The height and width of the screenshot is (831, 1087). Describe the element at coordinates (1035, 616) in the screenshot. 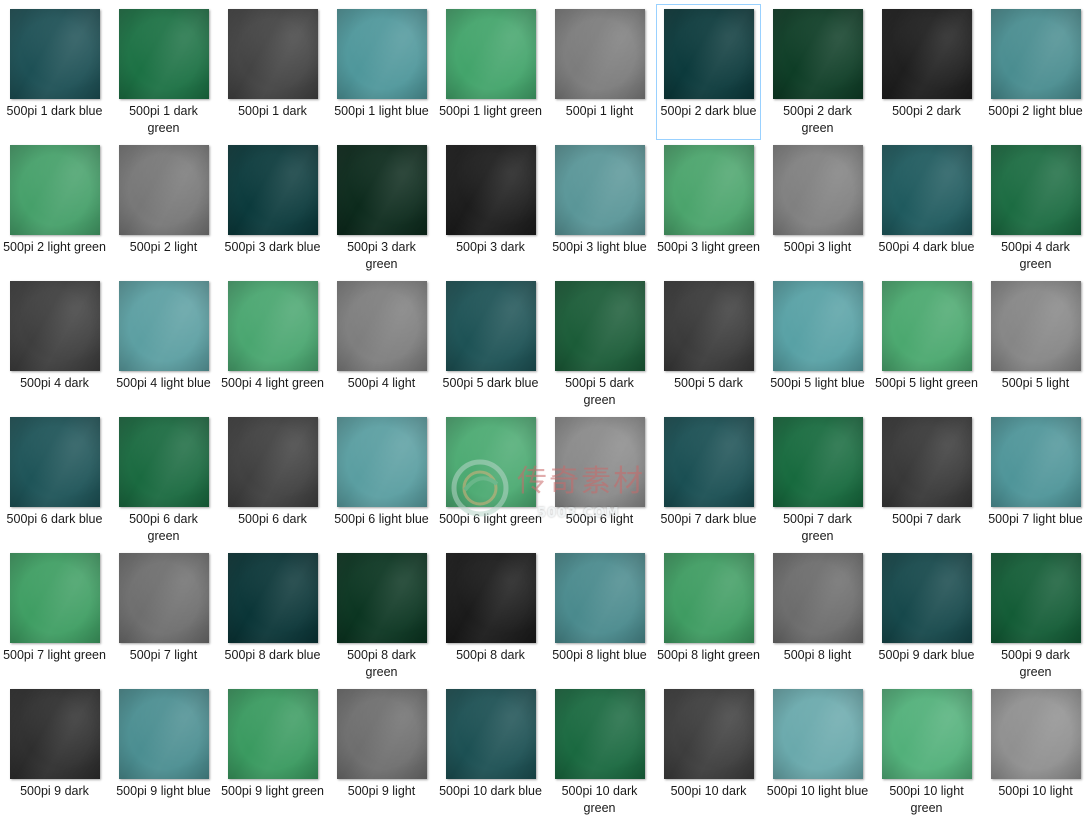

I see `file-item: 500pi 9 dark green` at that location.